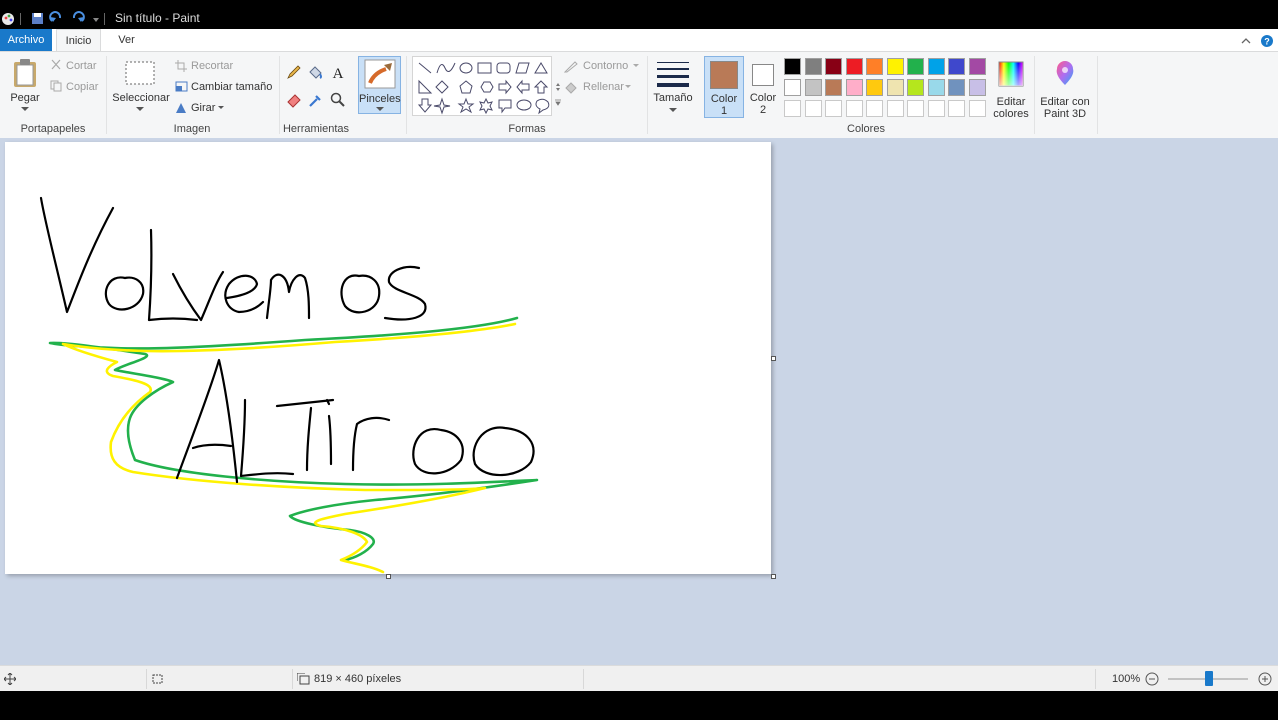  I want to click on copy-button: Copiar, so click(82, 87).